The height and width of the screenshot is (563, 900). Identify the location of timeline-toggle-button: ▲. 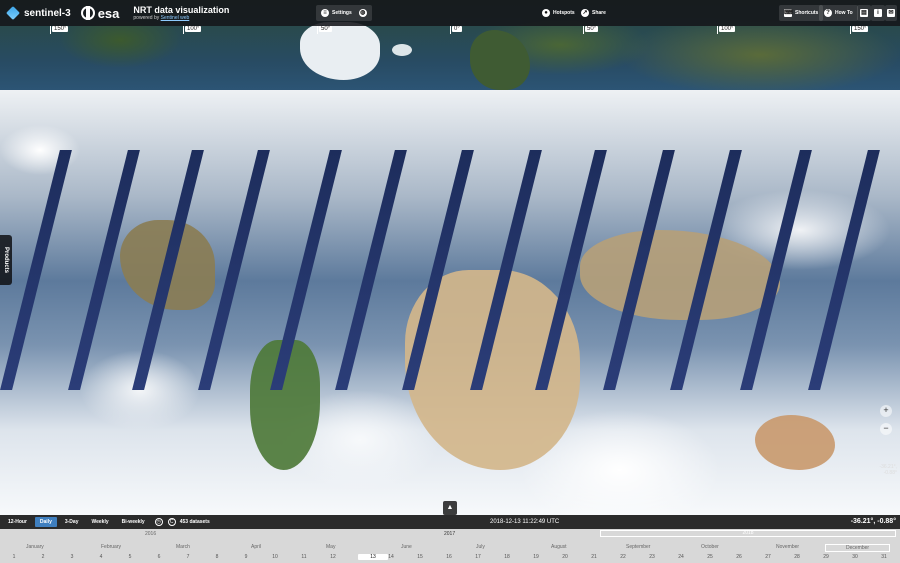
(450, 508).